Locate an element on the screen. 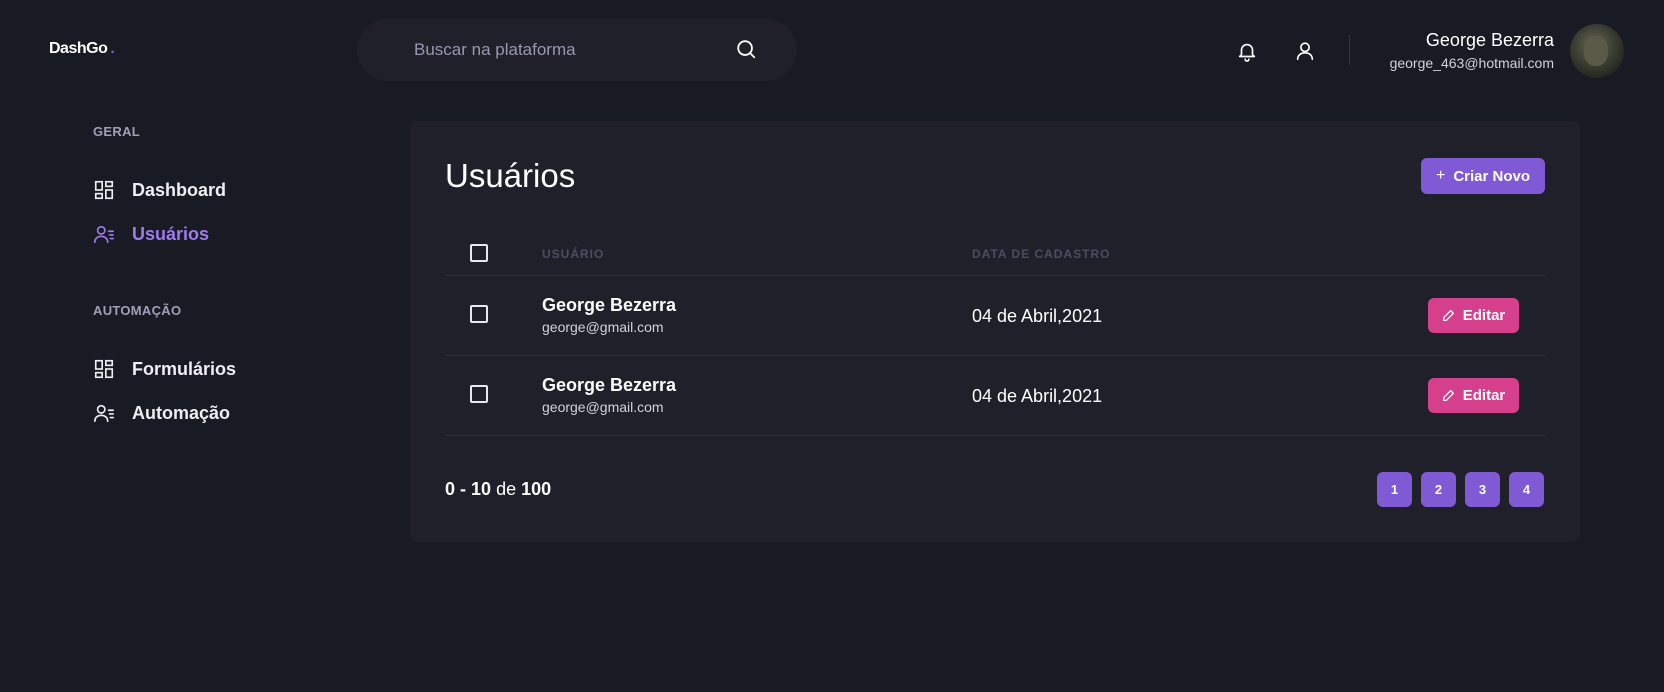  sidebar-item-formularios: Formulários is located at coordinates (164, 369).